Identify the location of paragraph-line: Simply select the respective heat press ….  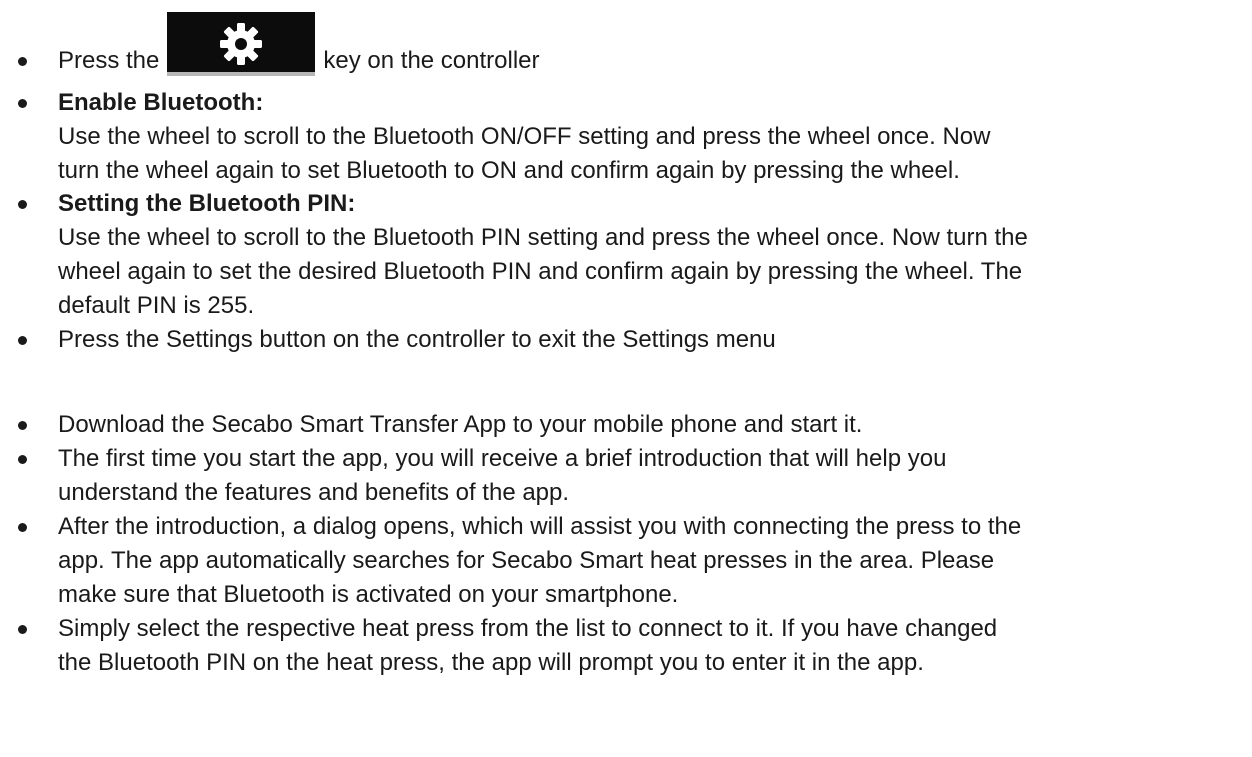
(528, 628).